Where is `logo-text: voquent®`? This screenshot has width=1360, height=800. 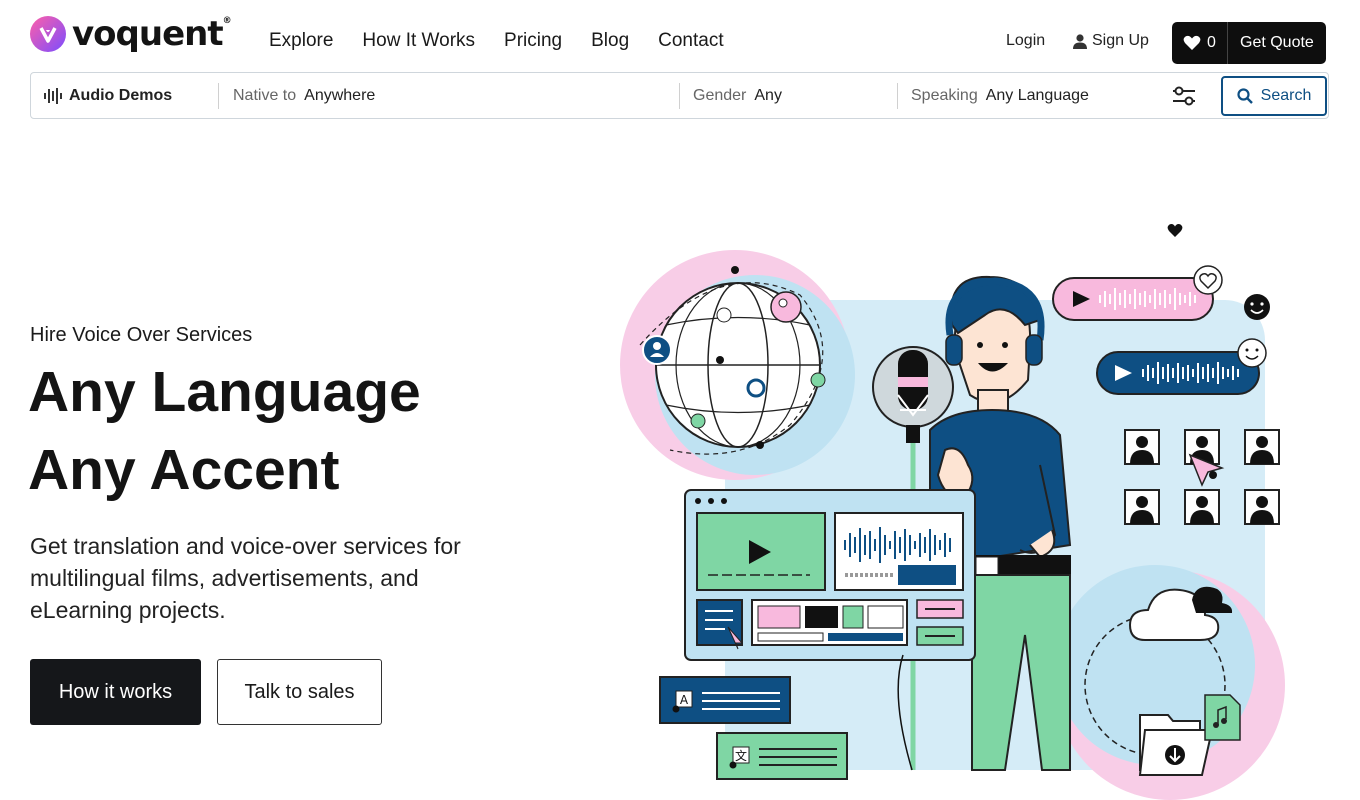
logo-text: voquent® is located at coordinates (152, 34).